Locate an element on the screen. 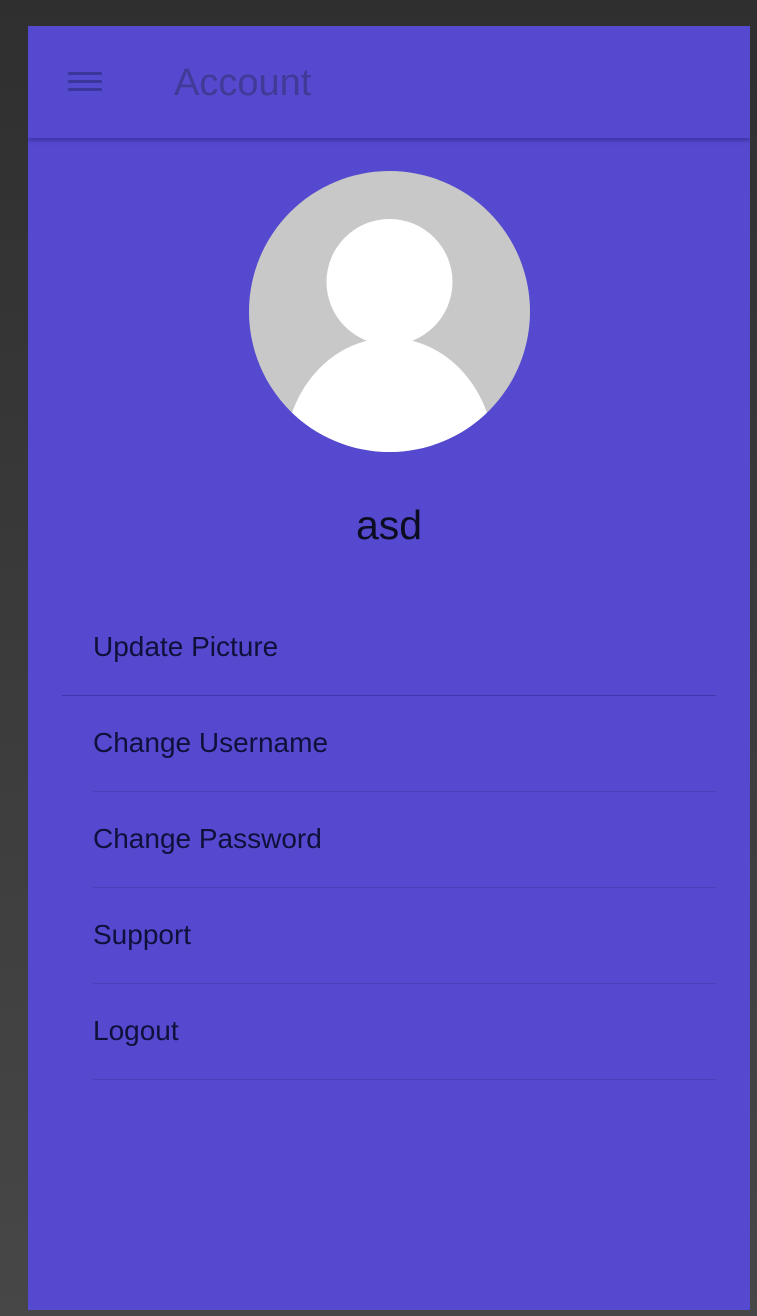 The width and height of the screenshot is (757, 1316). username: asd is located at coordinates (389, 525).